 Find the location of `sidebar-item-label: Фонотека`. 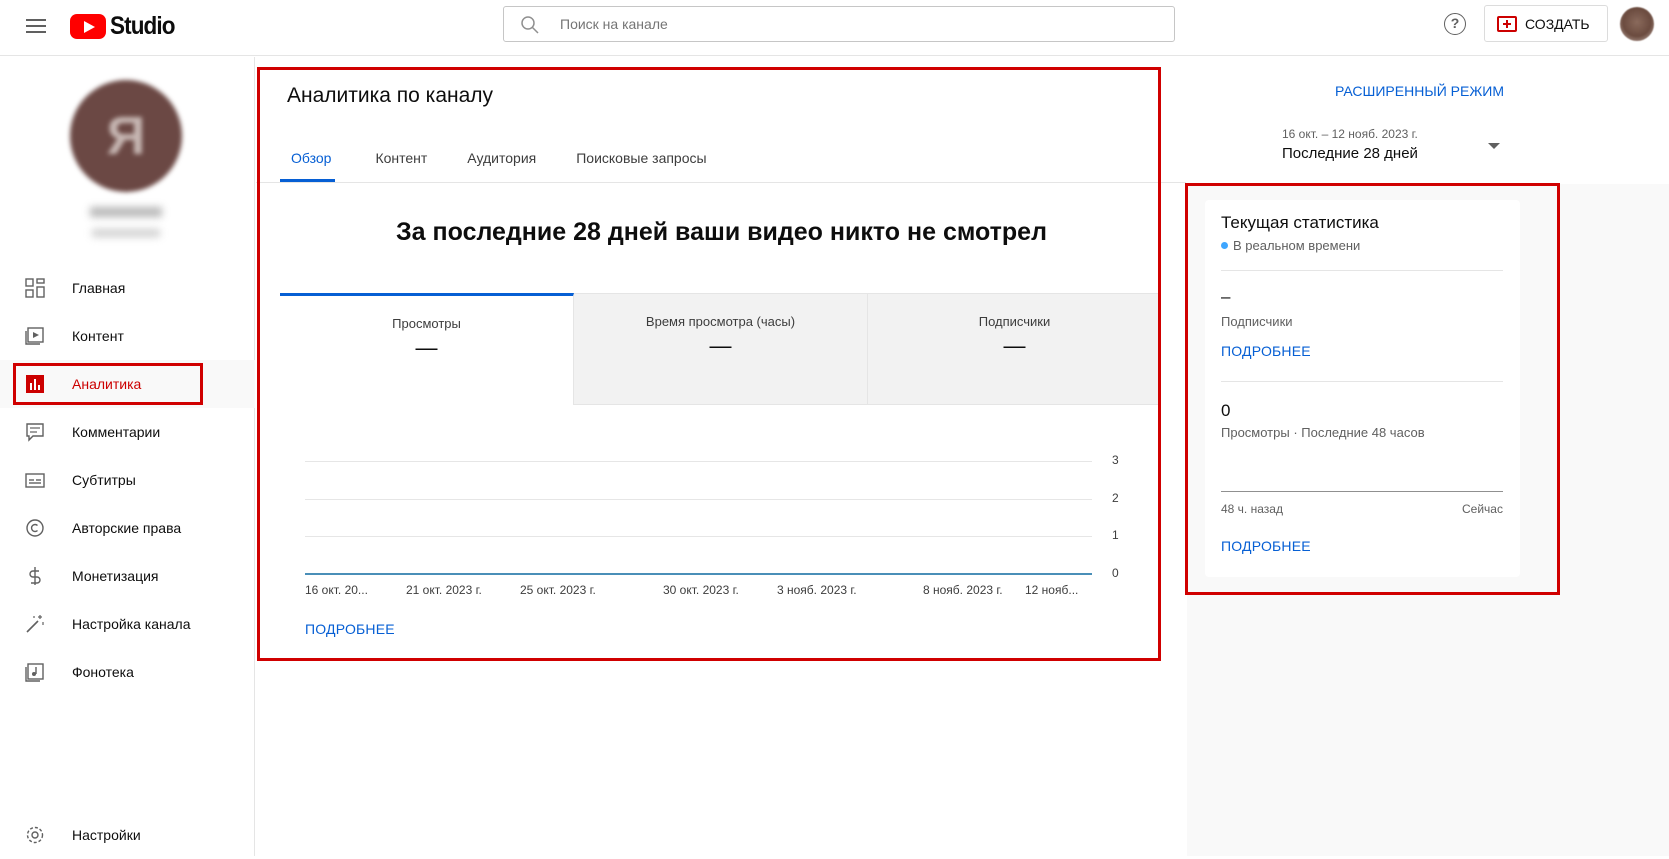

sidebar-item-label: Фонотека is located at coordinates (103, 672).